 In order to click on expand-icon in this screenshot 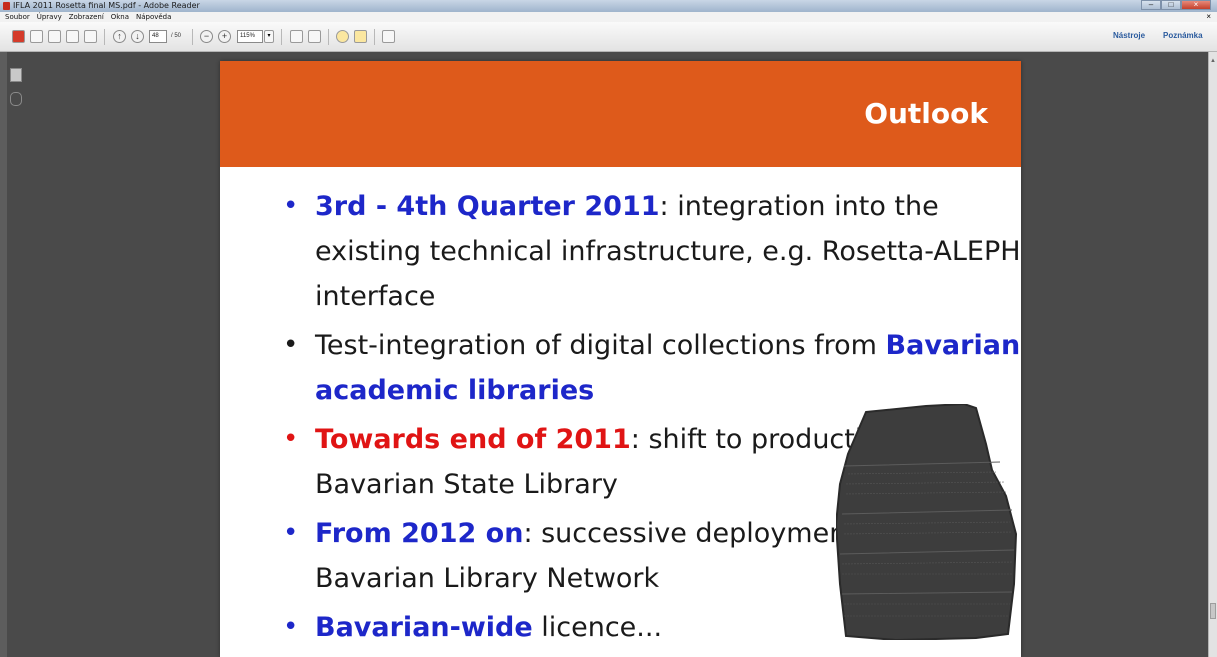, I will do `click(388, 36)`.